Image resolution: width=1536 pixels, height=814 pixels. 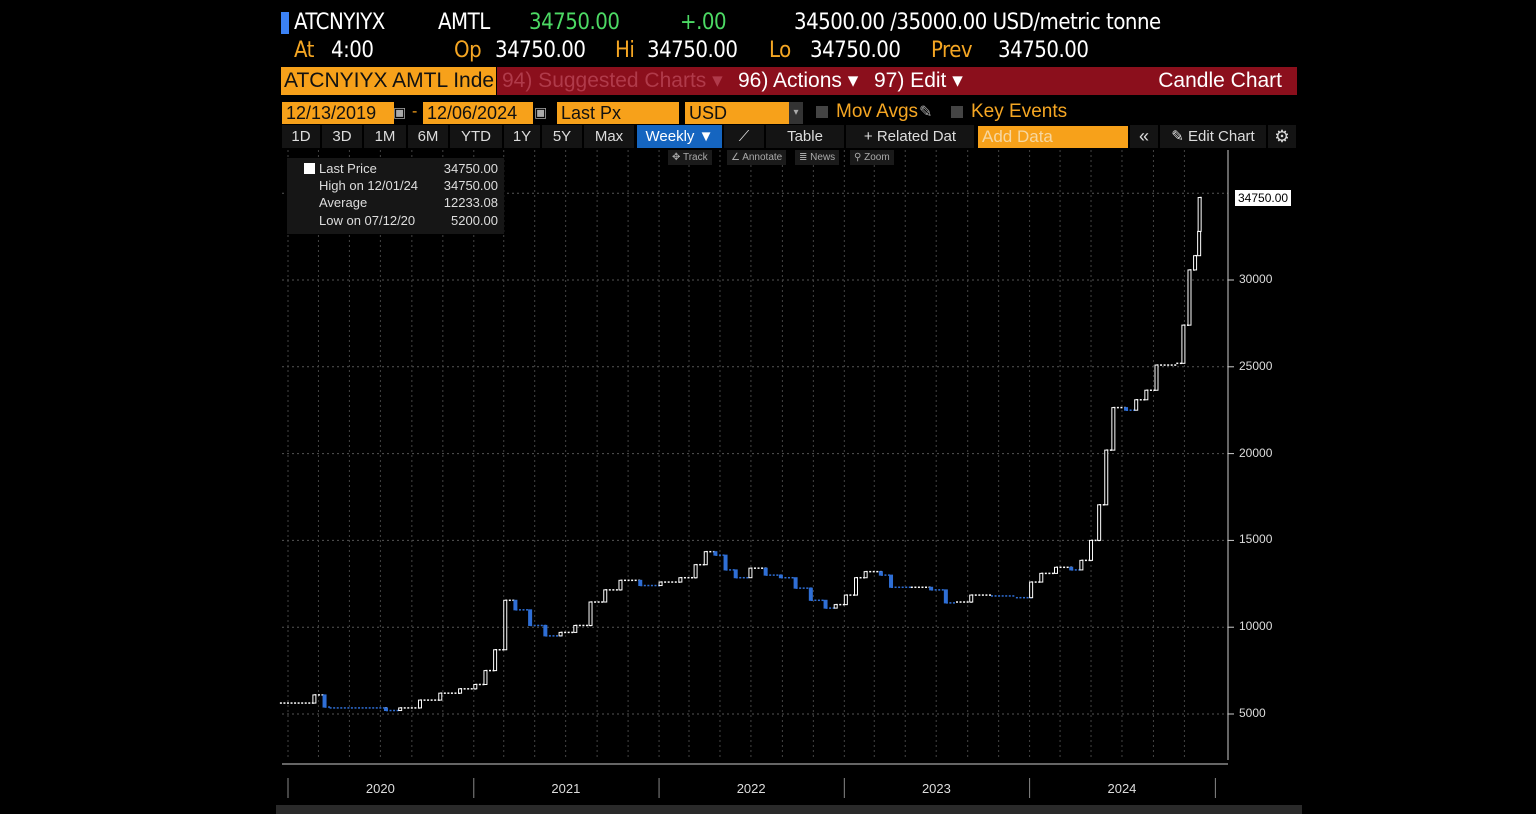 What do you see at coordinates (1122, 788) in the screenshot?
I see `x-tick-label: 2024` at bounding box center [1122, 788].